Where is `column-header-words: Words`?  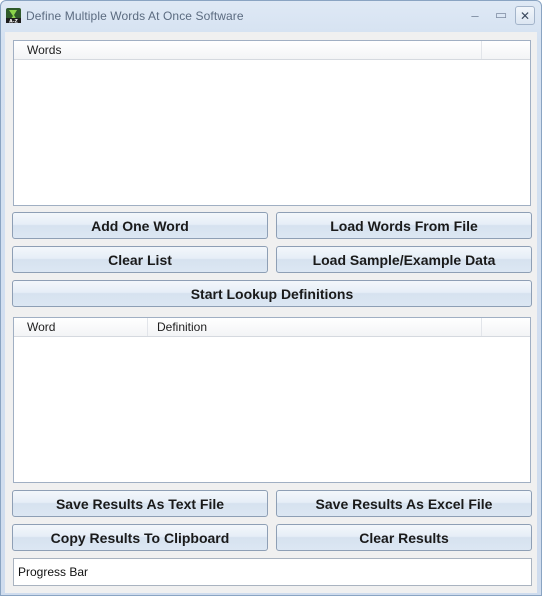 column-header-words: Words is located at coordinates (248, 50).